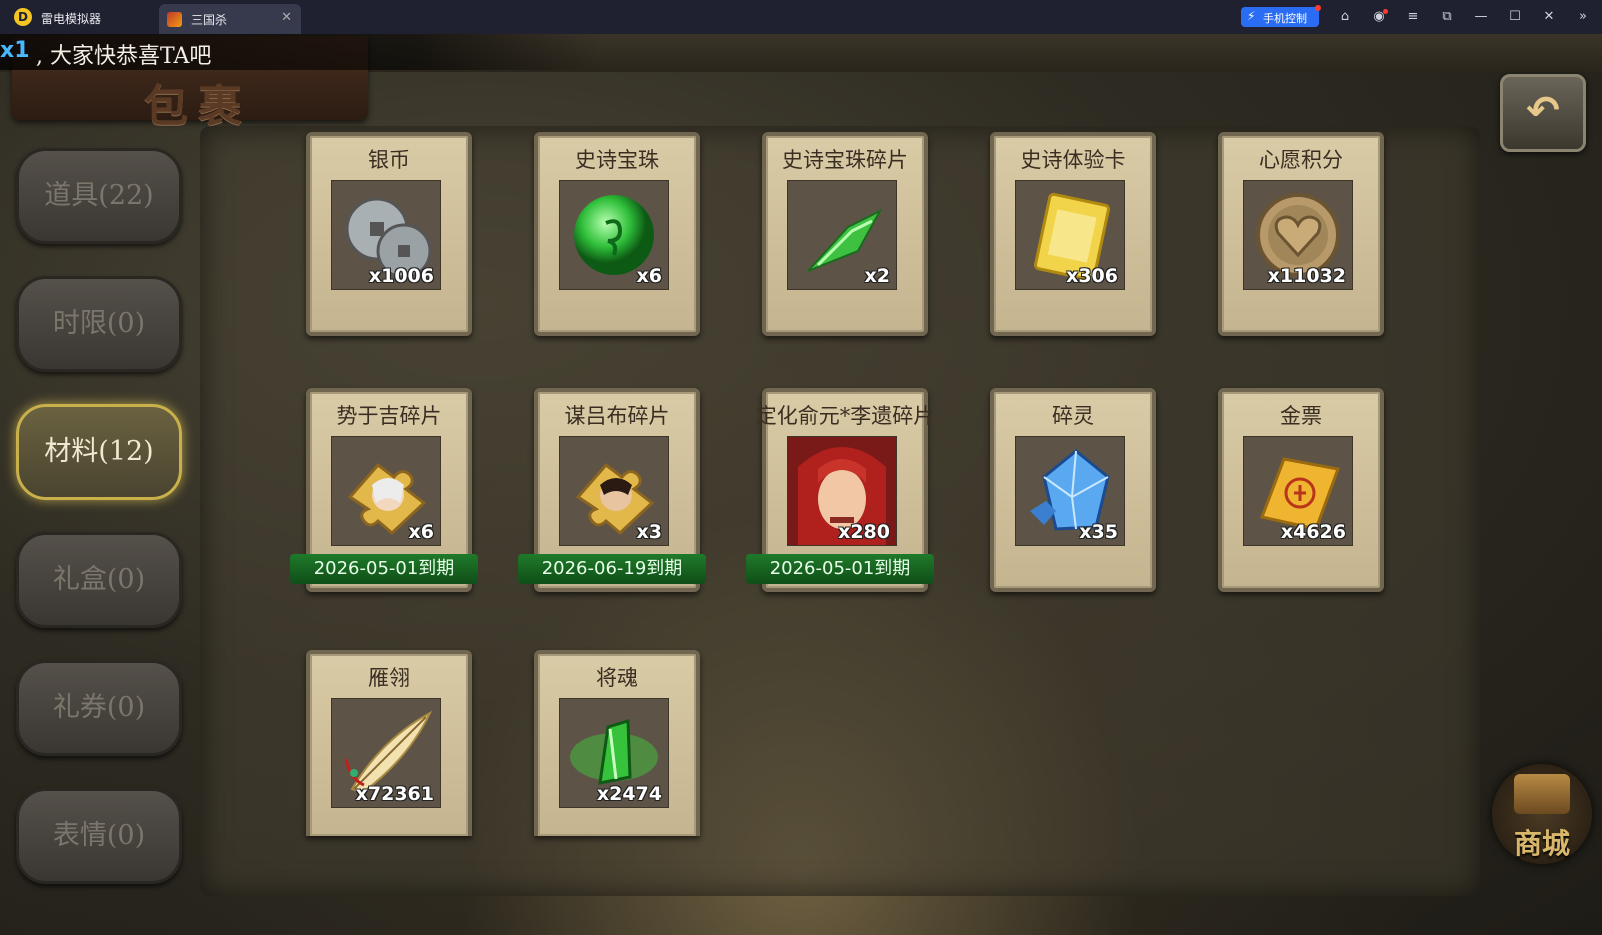 The height and width of the screenshot is (935, 1602). I want to click on item-card: 势于吉碎片 x6 2026-05-01到期, so click(384, 490).